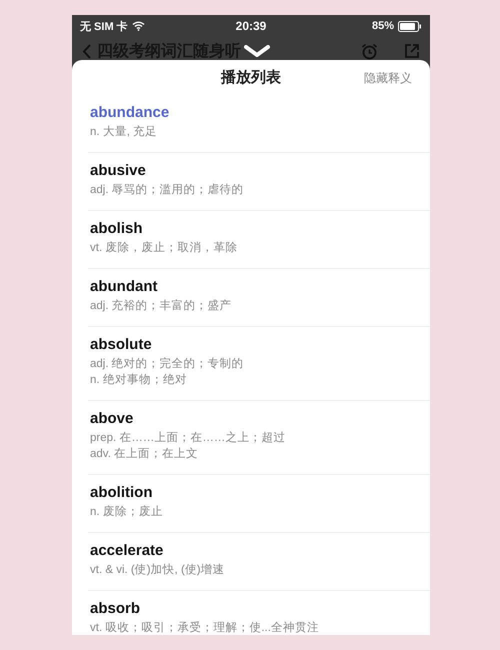 This screenshot has height=650, width=500. I want to click on word-definition: prep. 在……上面；在……之上；超过 adv. 在上面；在上文, so click(188, 446).